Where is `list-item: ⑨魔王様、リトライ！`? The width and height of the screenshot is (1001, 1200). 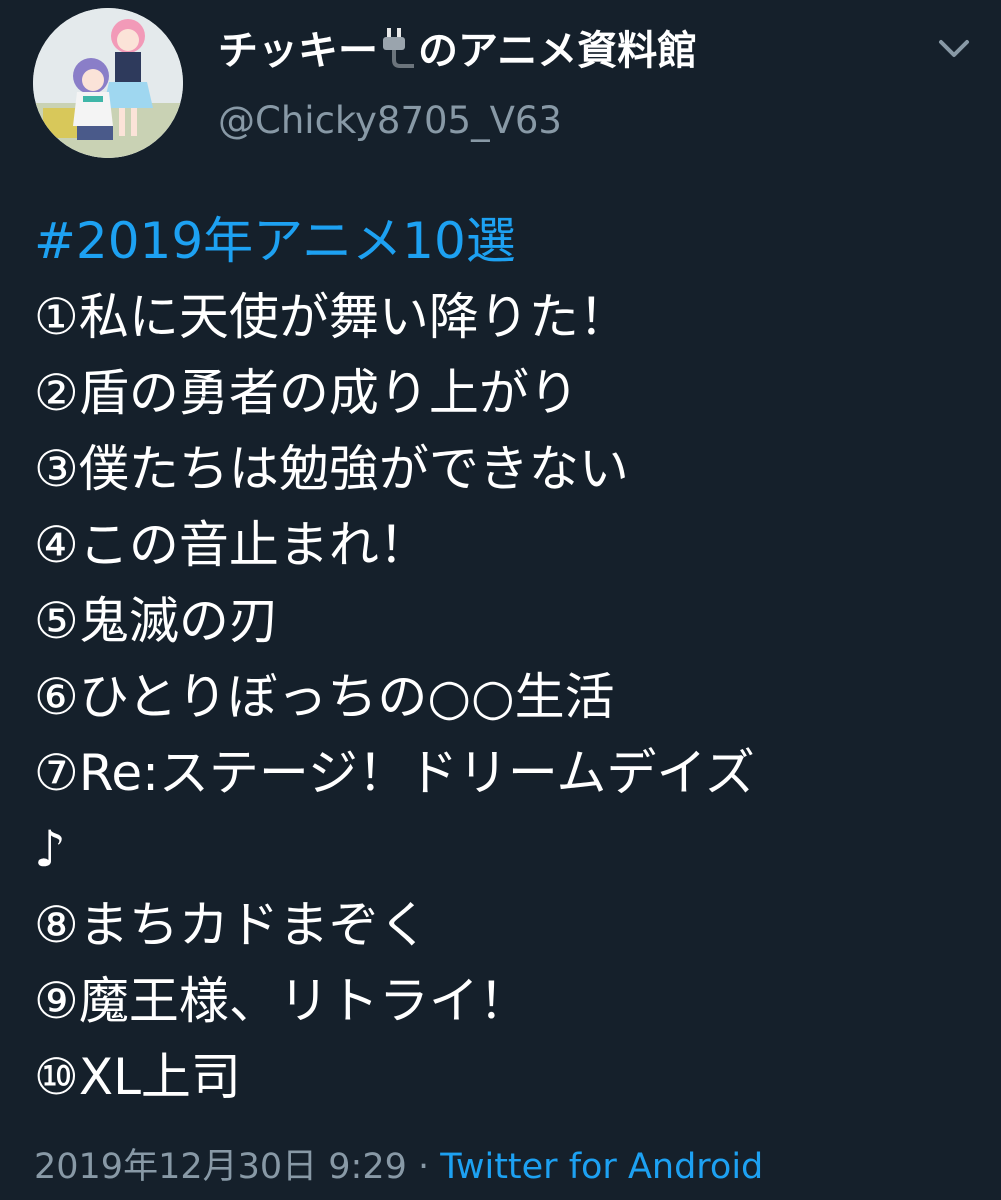 list-item: ⑨魔王様、リトライ！ is located at coordinates (281, 1001).